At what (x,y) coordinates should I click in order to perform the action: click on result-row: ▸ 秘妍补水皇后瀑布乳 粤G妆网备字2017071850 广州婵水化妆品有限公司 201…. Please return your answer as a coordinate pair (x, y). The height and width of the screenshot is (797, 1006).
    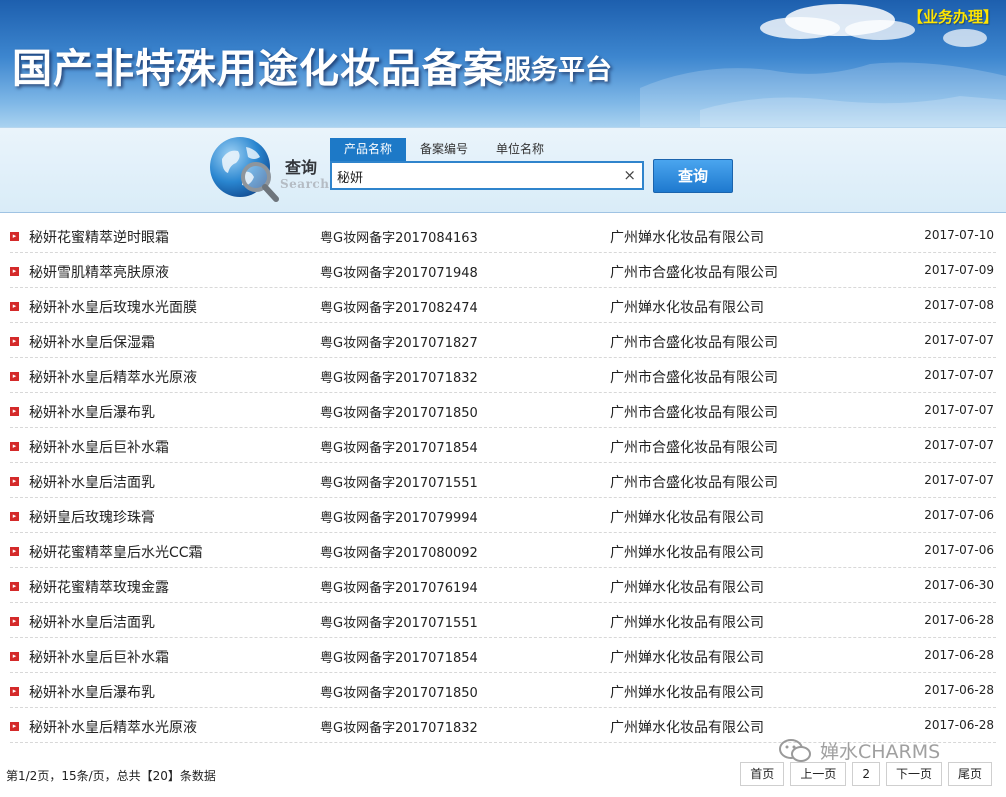
    Looking at the image, I should click on (503, 690).